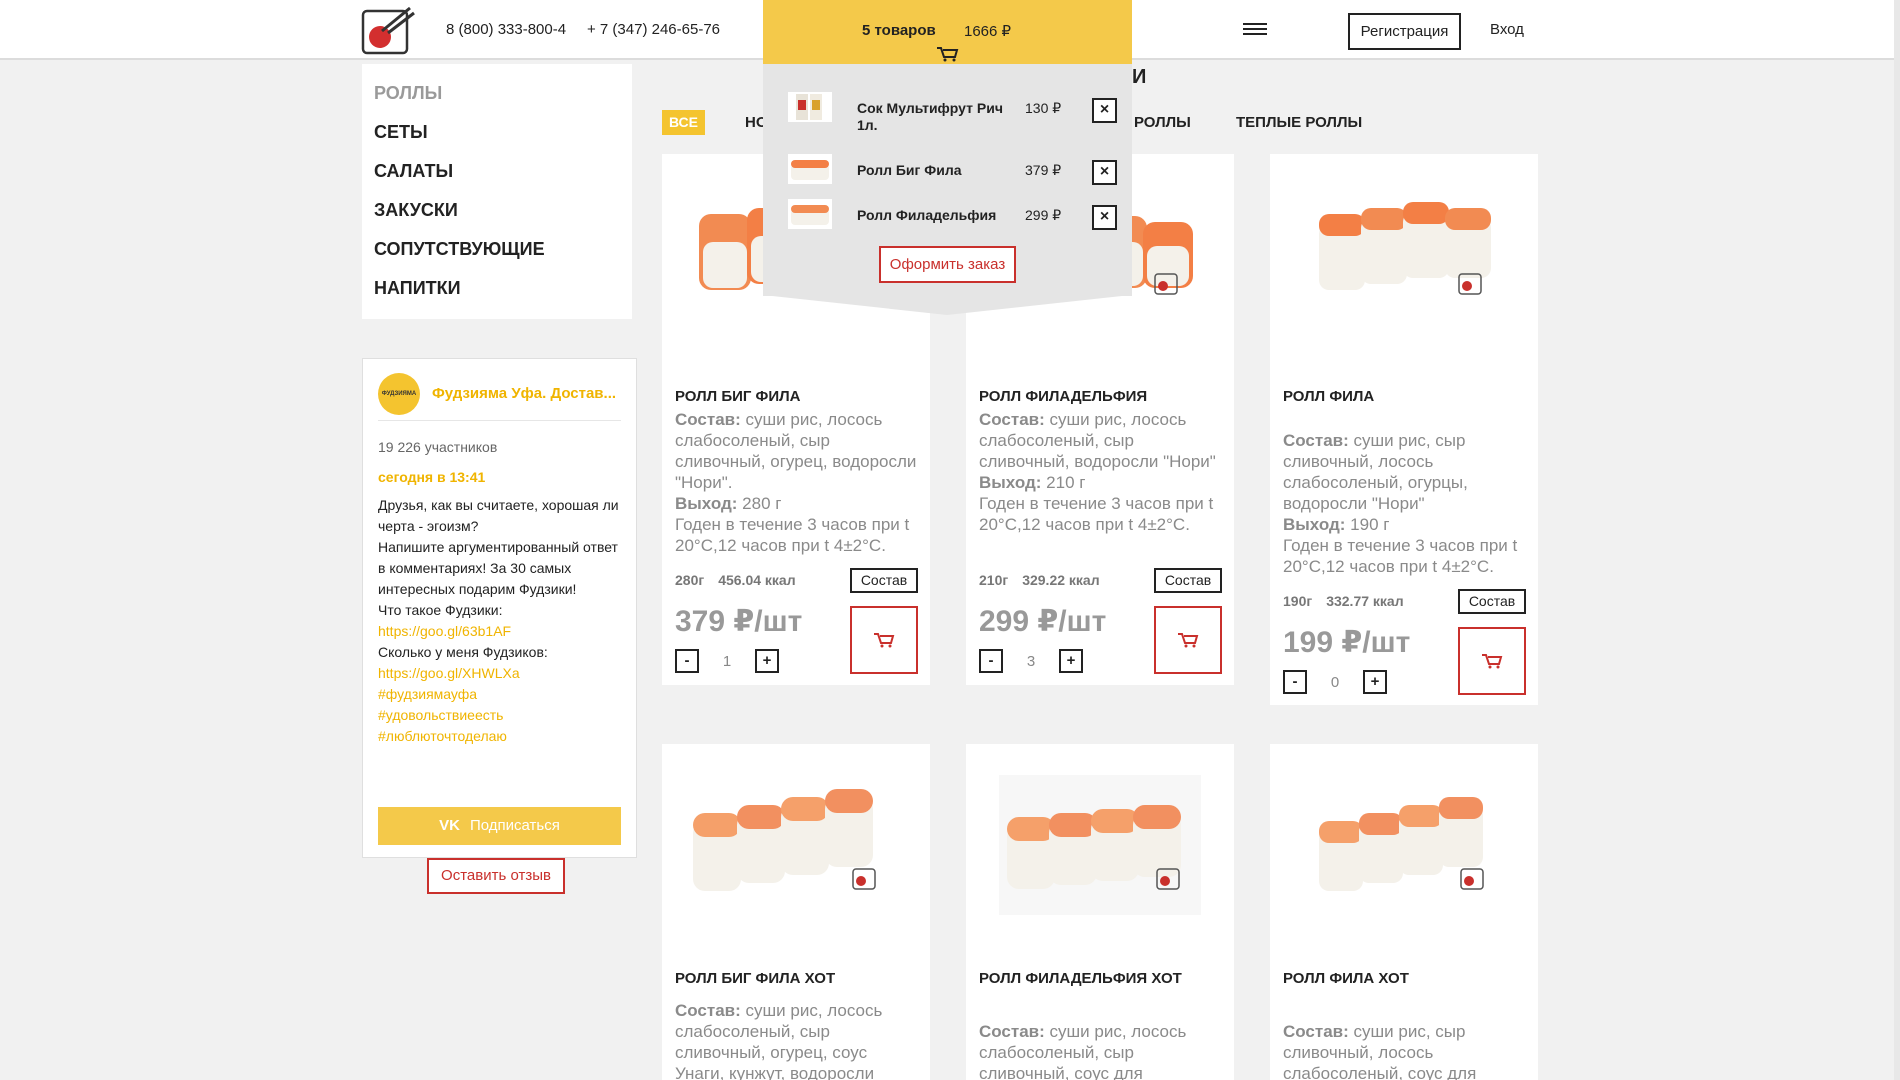 The width and height of the screenshot is (1900, 1080). What do you see at coordinates (1404, 31) in the screenshot?
I see `register-button: Регистрация` at bounding box center [1404, 31].